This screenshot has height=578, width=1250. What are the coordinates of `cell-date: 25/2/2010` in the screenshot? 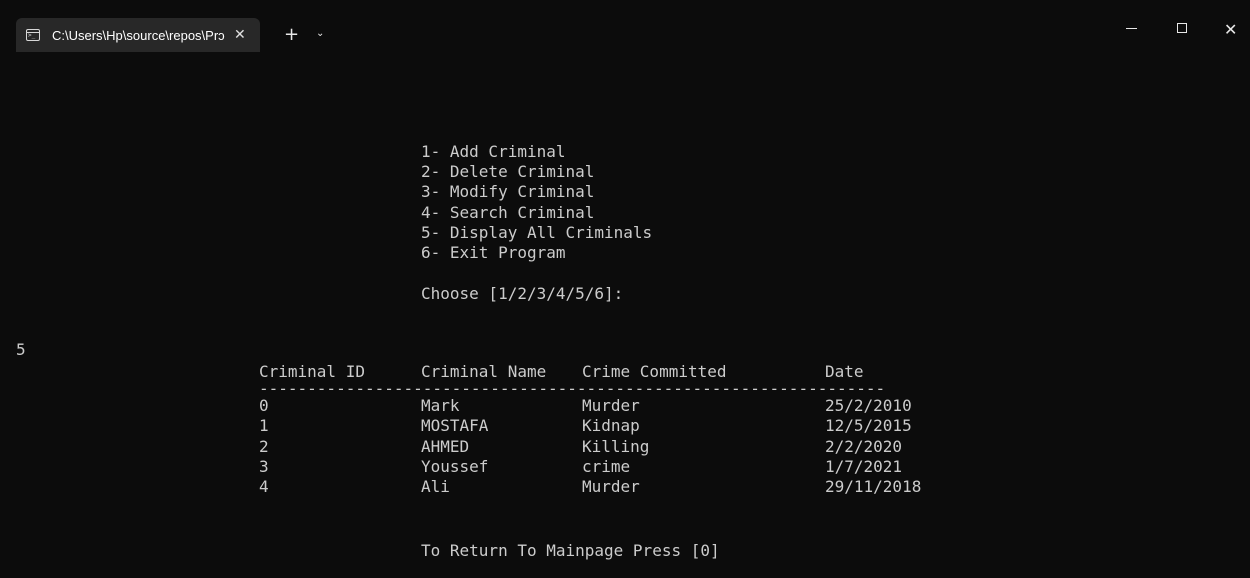 It's located at (868, 406).